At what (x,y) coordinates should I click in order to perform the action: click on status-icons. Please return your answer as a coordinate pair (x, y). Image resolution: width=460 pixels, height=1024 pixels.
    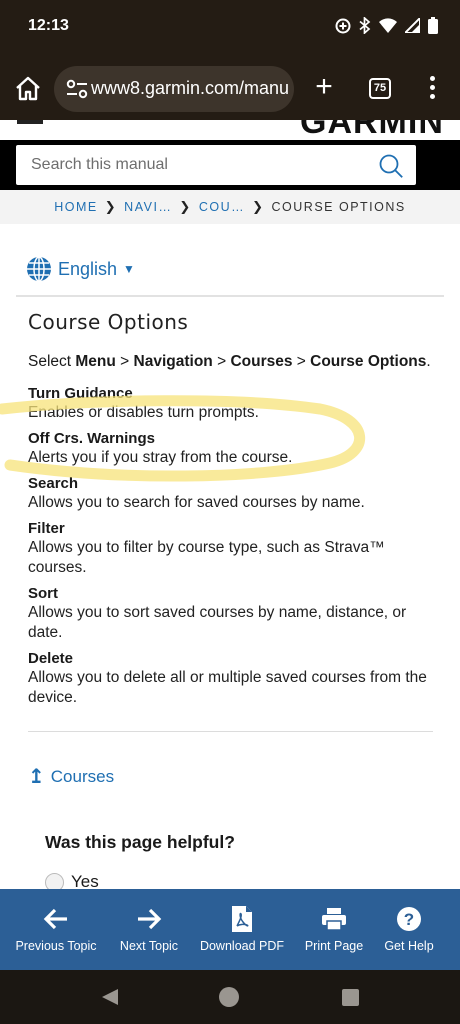
    Looking at the image, I should click on (386, 25).